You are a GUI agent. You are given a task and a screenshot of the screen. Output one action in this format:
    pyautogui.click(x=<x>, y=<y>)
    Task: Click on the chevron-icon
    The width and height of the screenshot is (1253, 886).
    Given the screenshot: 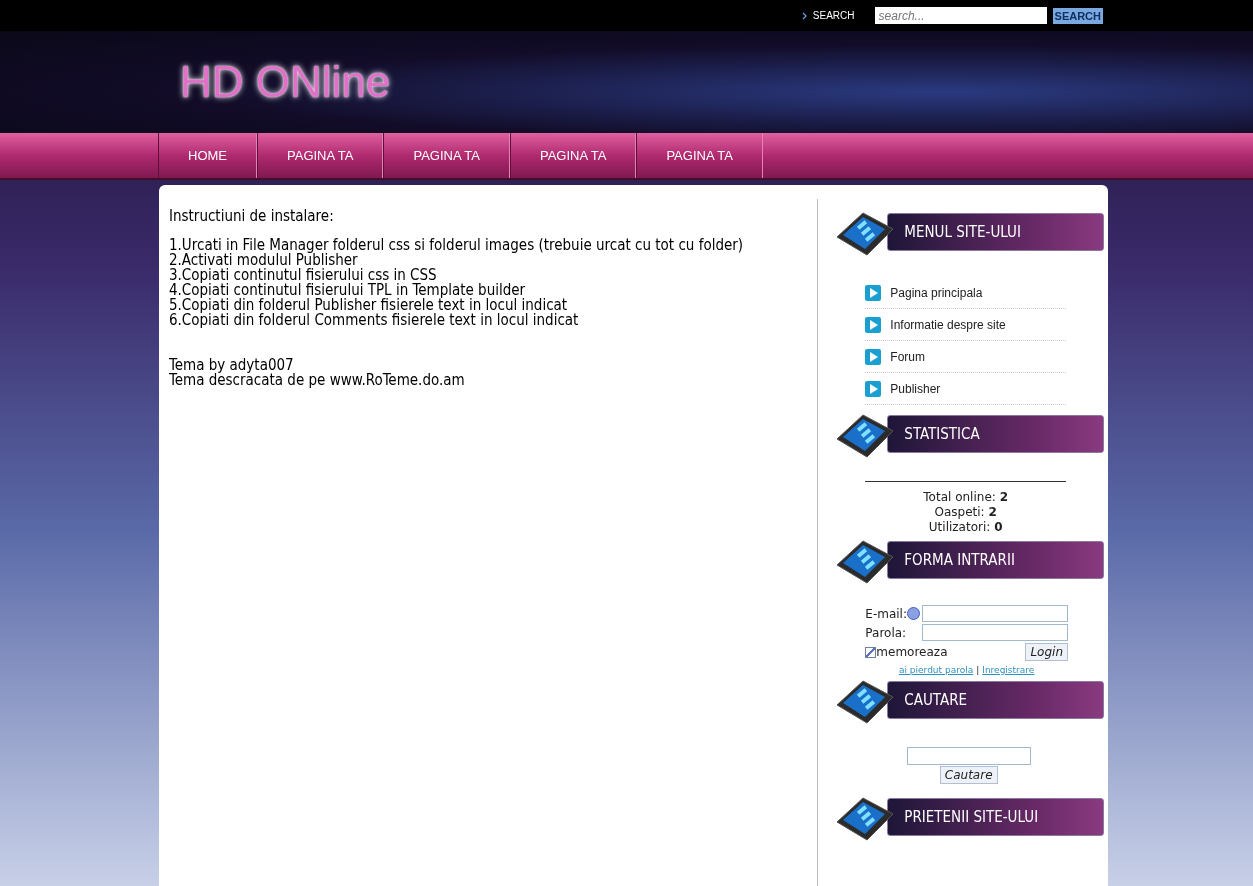 What is the action you would take?
    pyautogui.click(x=804, y=15)
    